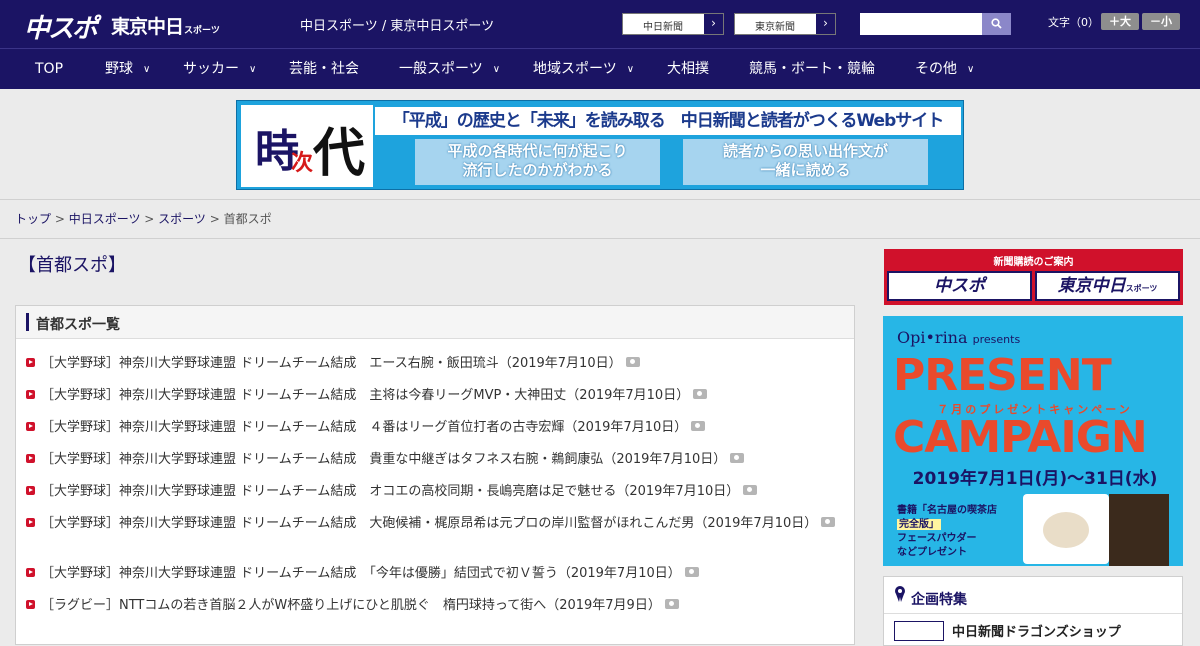  I want to click on nav-item-racing: 競馬・ボート・競輪, so click(812, 69).